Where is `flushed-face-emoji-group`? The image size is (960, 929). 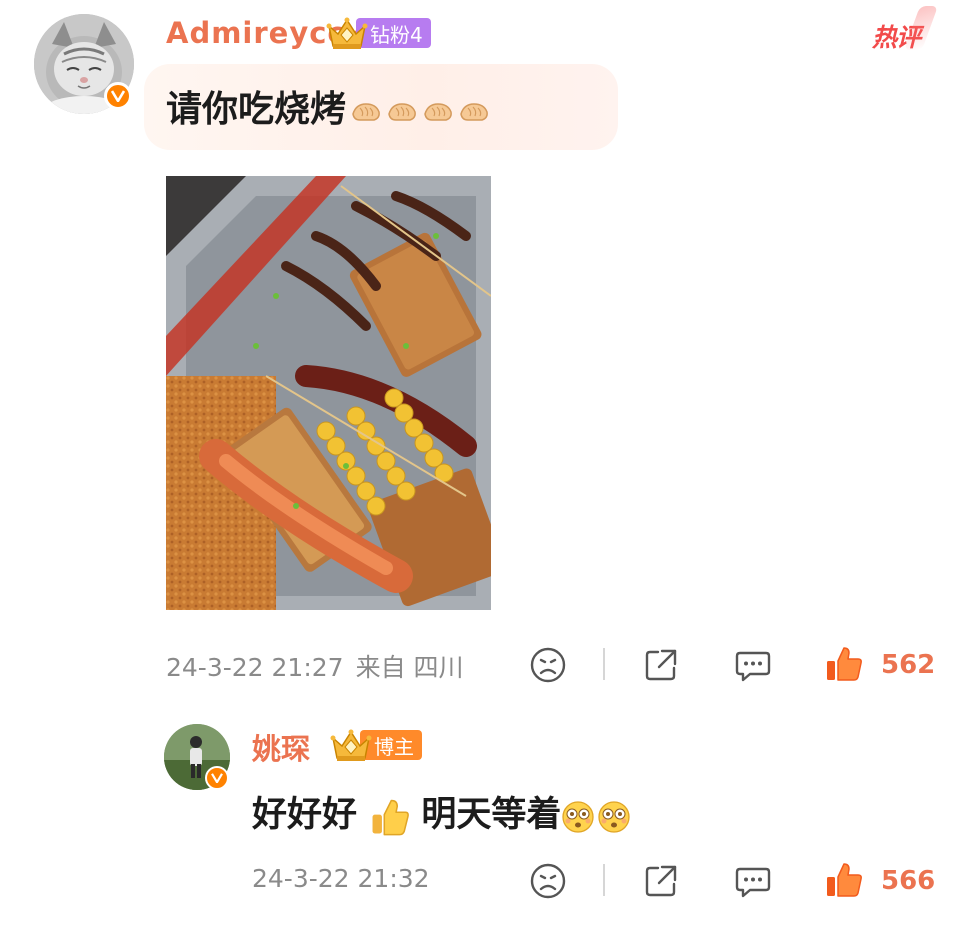
flushed-face-emoji-group is located at coordinates (596, 817).